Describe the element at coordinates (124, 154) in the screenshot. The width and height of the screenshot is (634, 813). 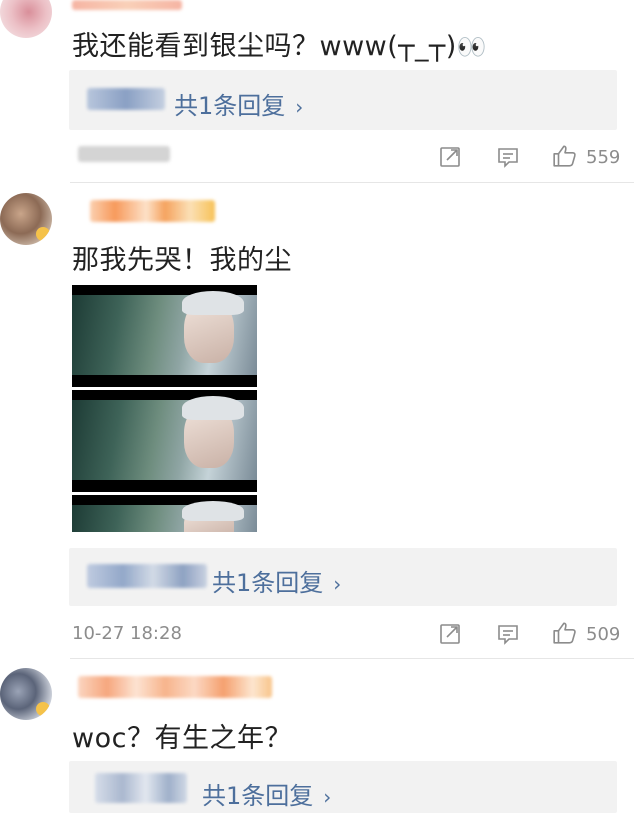
I see `comment-meta` at that location.